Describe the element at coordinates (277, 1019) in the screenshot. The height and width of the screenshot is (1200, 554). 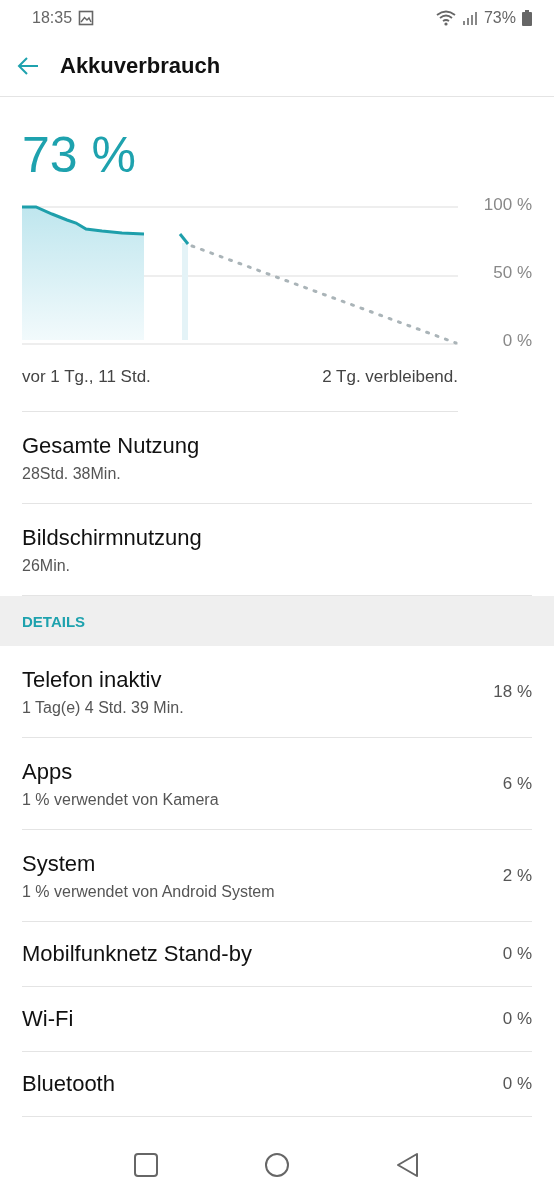
I see `list-item: Wi-Fi 0 %` at that location.